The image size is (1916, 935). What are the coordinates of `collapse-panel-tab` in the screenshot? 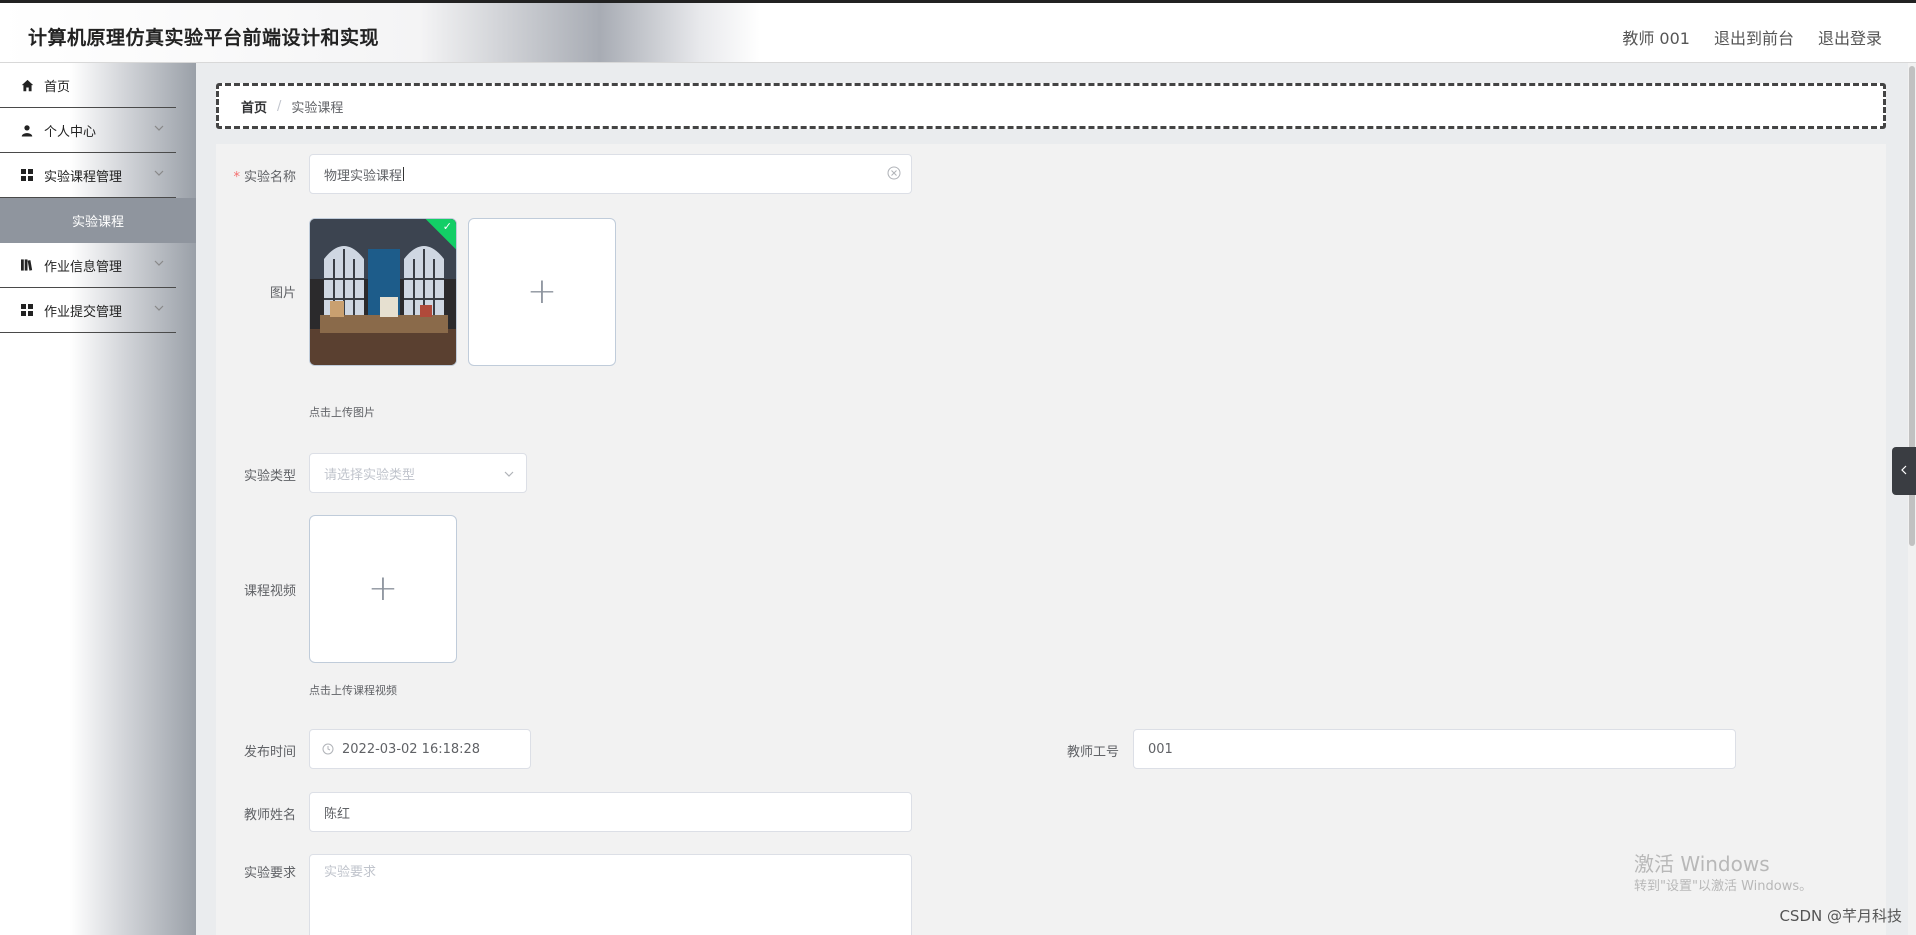 It's located at (1904, 471).